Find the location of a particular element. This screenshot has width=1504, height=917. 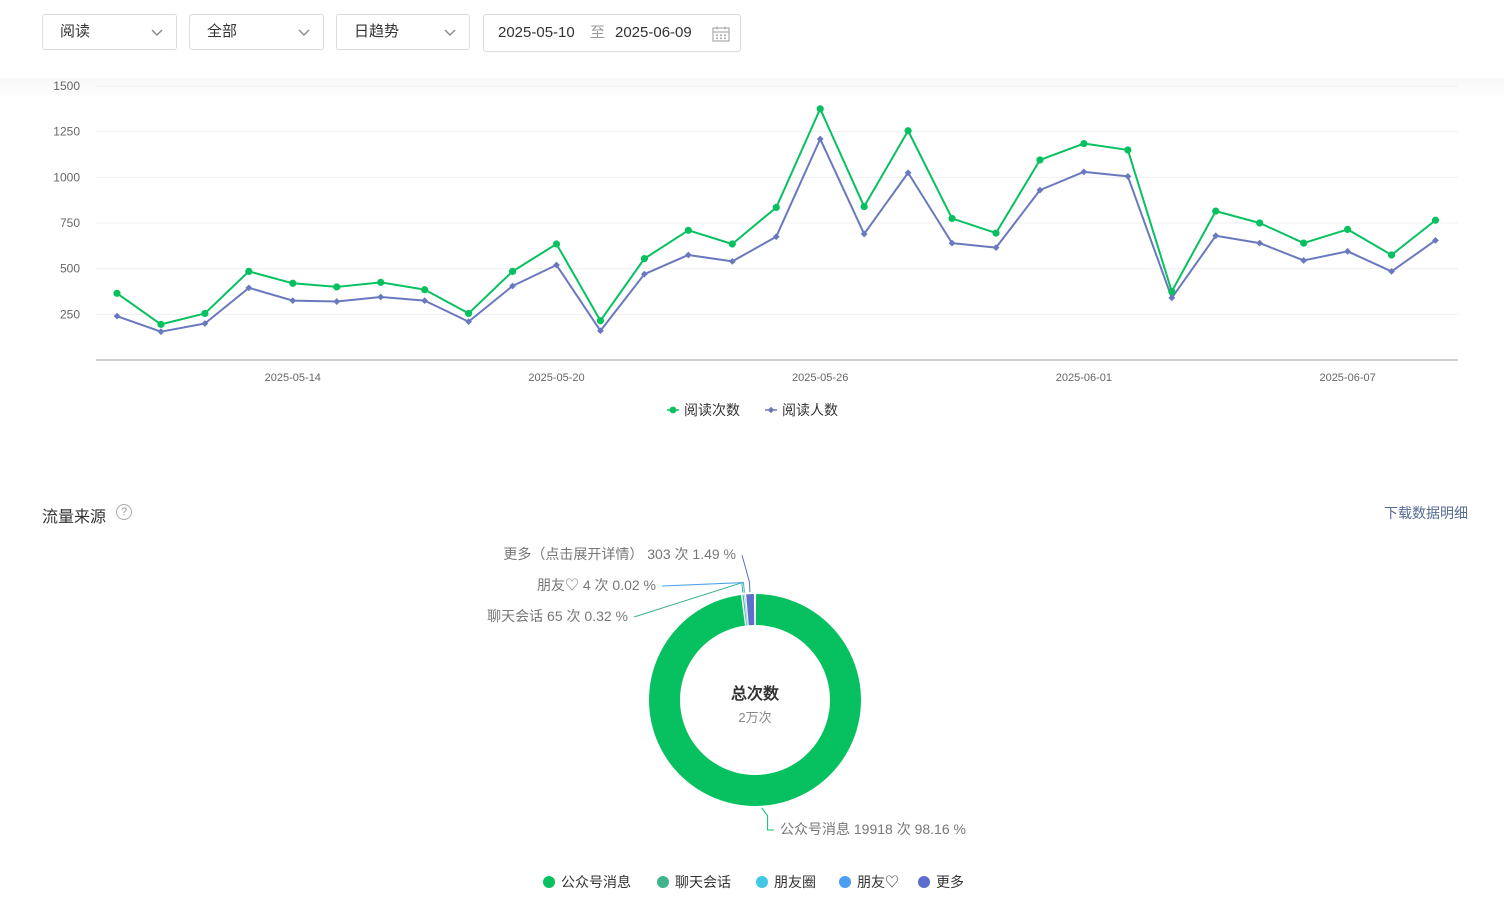

legend-item: 聊天会话 is located at coordinates (694, 882).